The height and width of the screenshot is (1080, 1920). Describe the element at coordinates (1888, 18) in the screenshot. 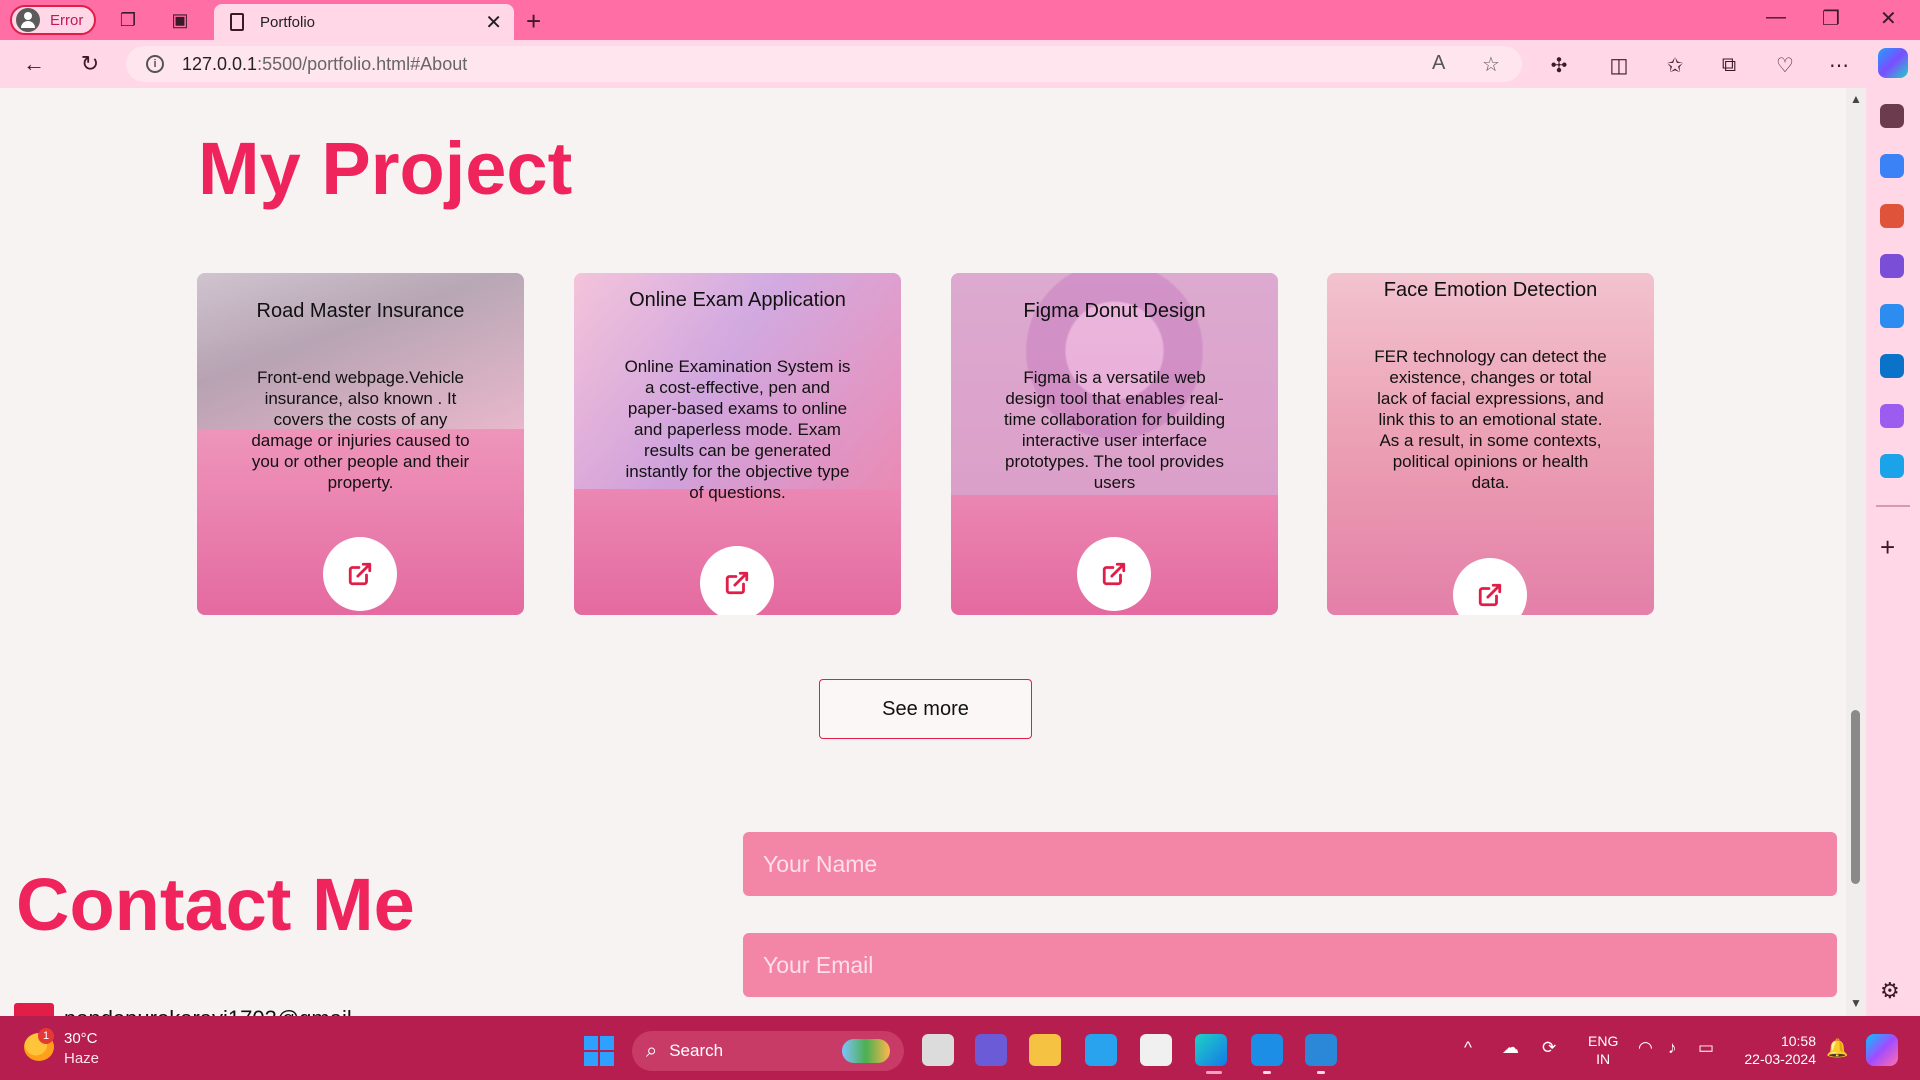

I see `close-window-icon: ✕` at that location.